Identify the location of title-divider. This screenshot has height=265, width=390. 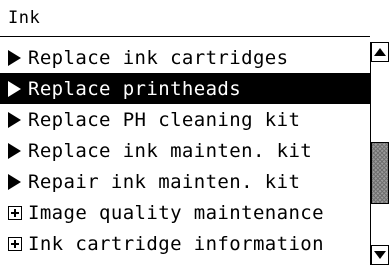
(185, 36).